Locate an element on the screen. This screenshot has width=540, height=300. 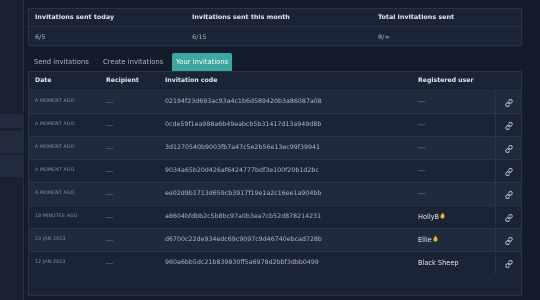
invitation-code: 960a6bb5dc21b839830ff5a6978d2bbf3dbb0499 is located at coordinates (242, 262).